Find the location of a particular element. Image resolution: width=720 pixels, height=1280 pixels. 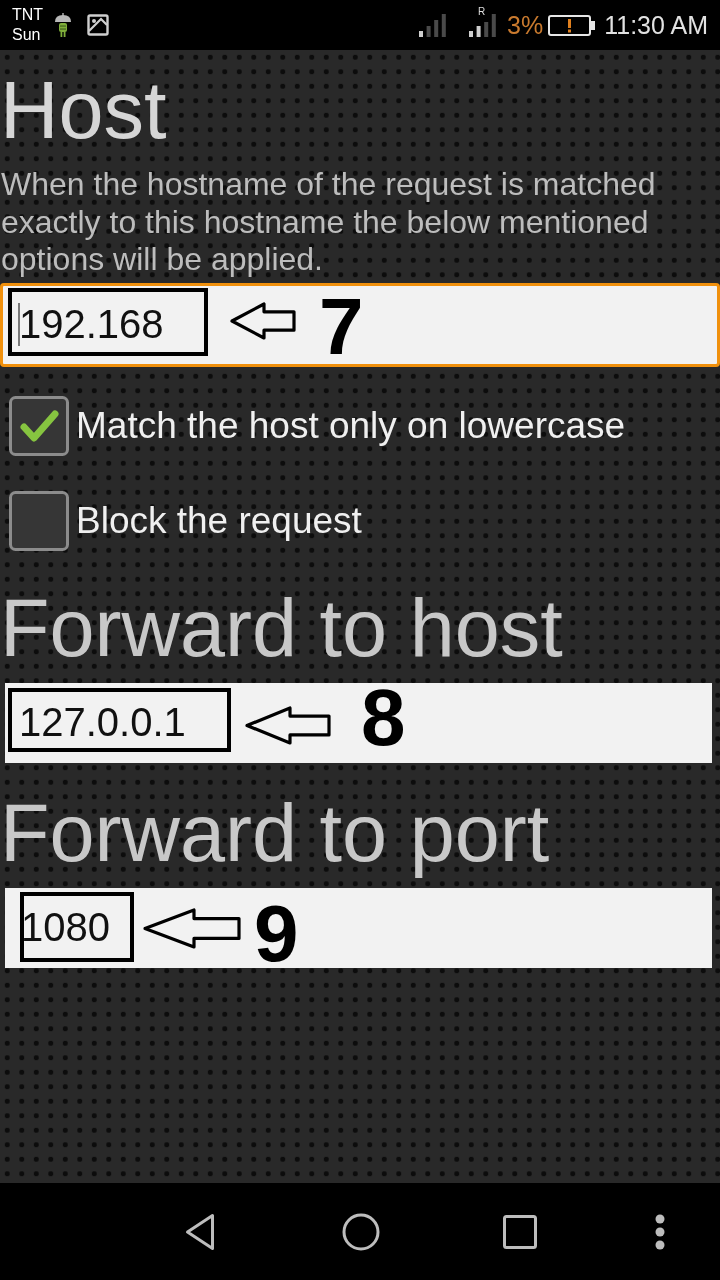

battery-percent: 3% is located at coordinates (525, 25).